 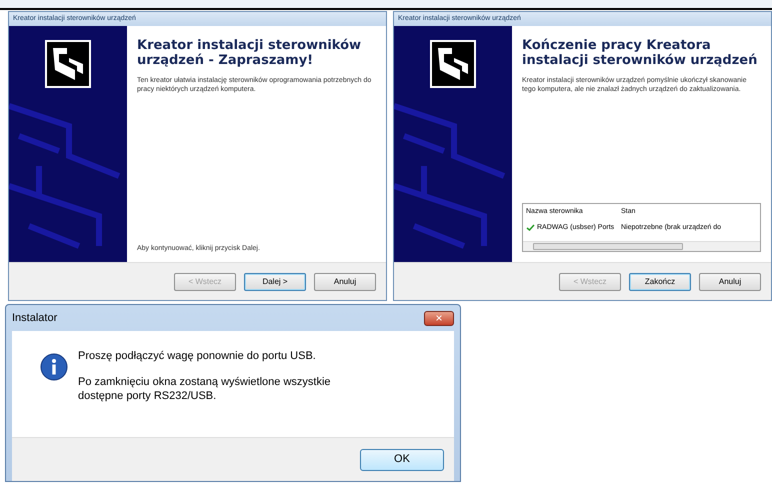 I want to click on window-title: Instalator, so click(x=35, y=318).